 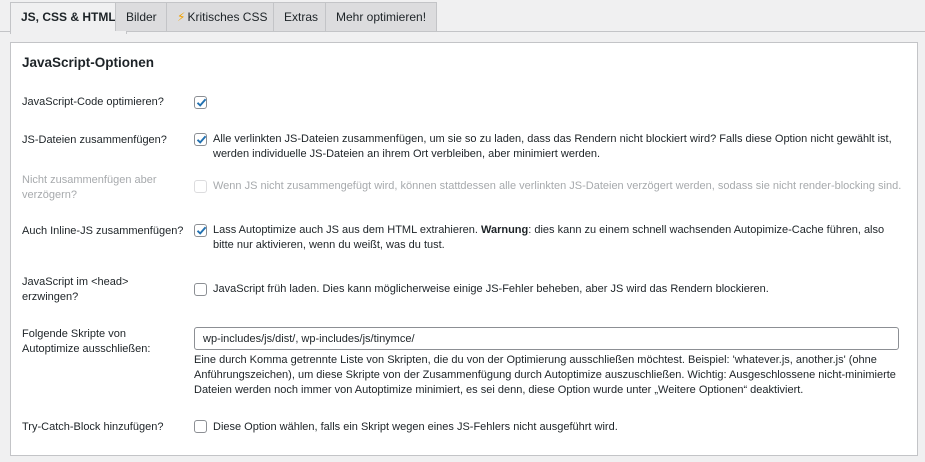 I want to click on tab-bilder-label: Bilder, so click(x=141, y=17).